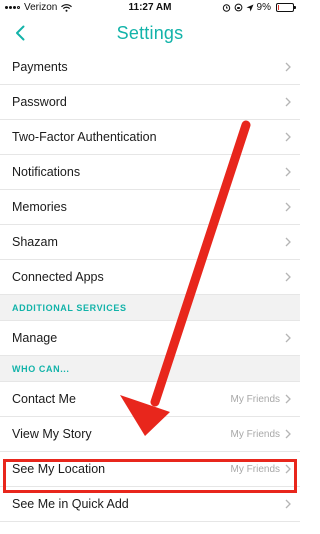  I want to click on lock-rotation-icon, so click(238, 7).